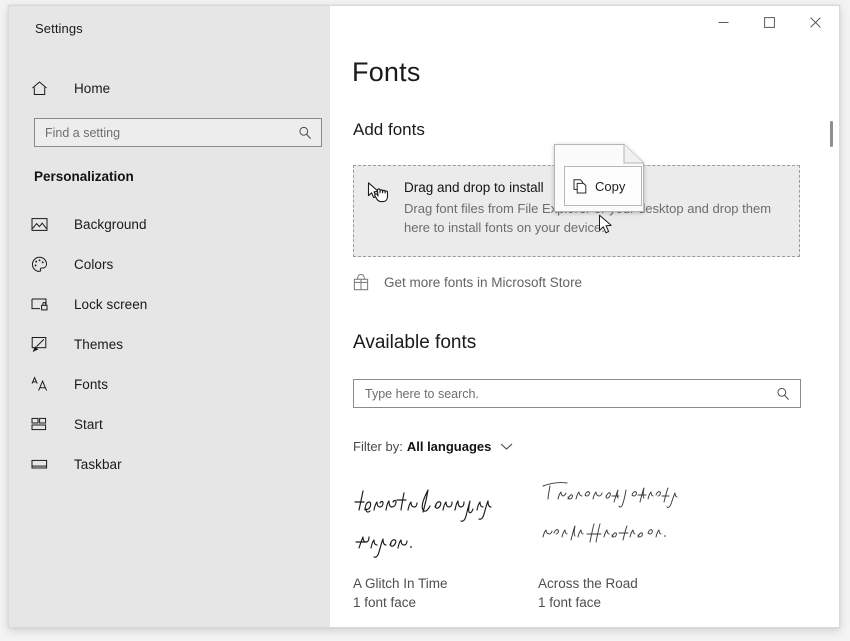 The width and height of the screenshot is (850, 641). What do you see at coordinates (111, 304) in the screenshot?
I see `sidebar-item-lock-screen-label: Lock screen` at bounding box center [111, 304].